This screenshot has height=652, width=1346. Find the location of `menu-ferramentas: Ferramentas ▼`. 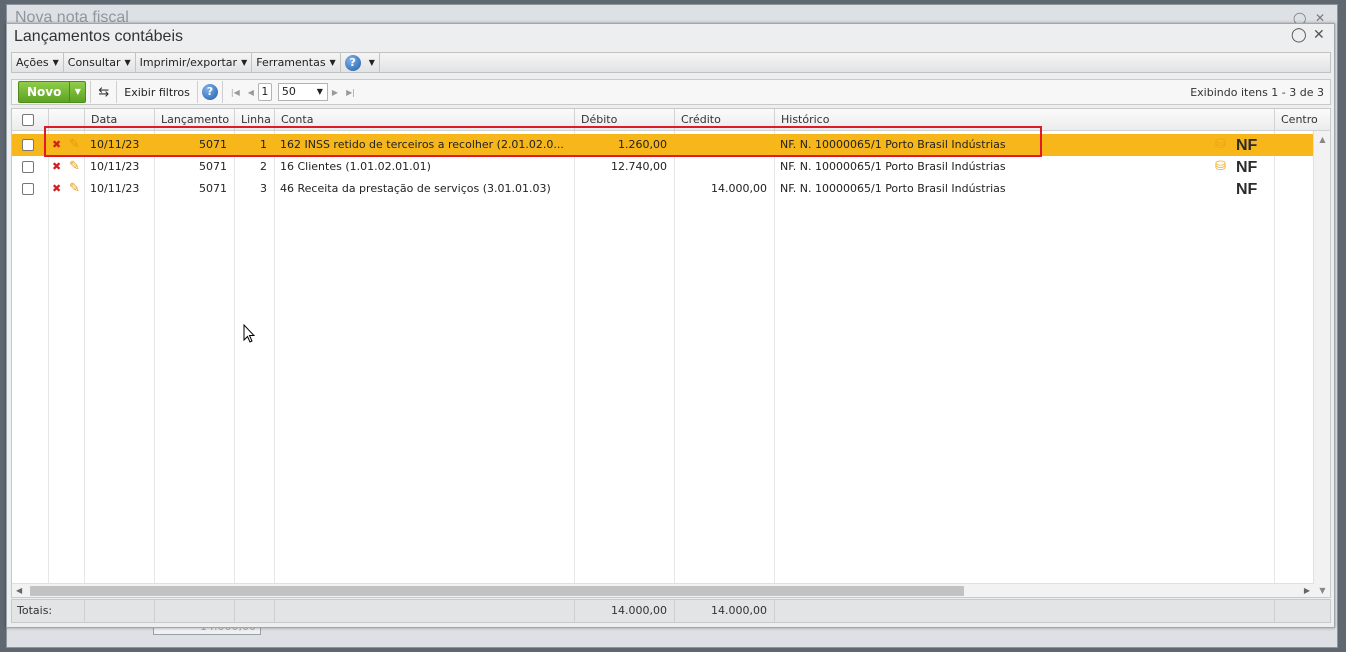

menu-ferramentas: Ferramentas ▼ is located at coordinates (296, 62).